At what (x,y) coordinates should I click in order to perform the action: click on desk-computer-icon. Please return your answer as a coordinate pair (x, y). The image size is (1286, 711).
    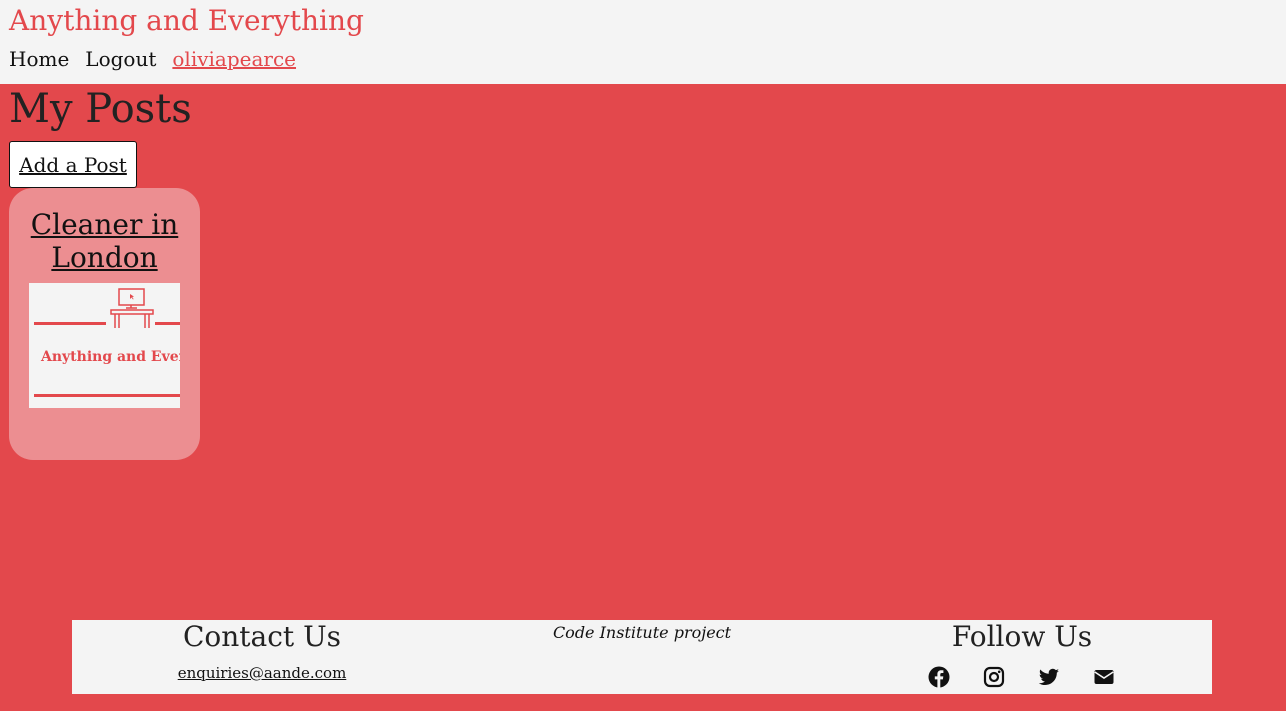
    Looking at the image, I should click on (107, 342).